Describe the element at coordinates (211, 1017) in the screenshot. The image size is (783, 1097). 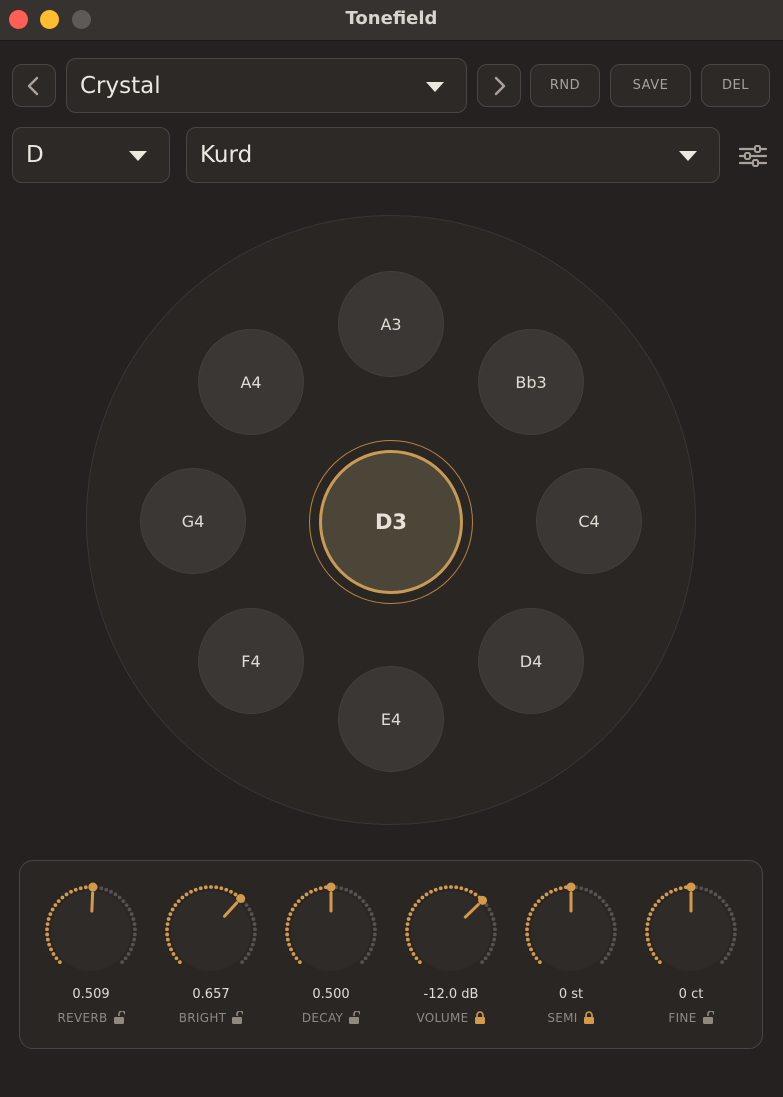
I see `knob-label: BRIGHT` at that location.